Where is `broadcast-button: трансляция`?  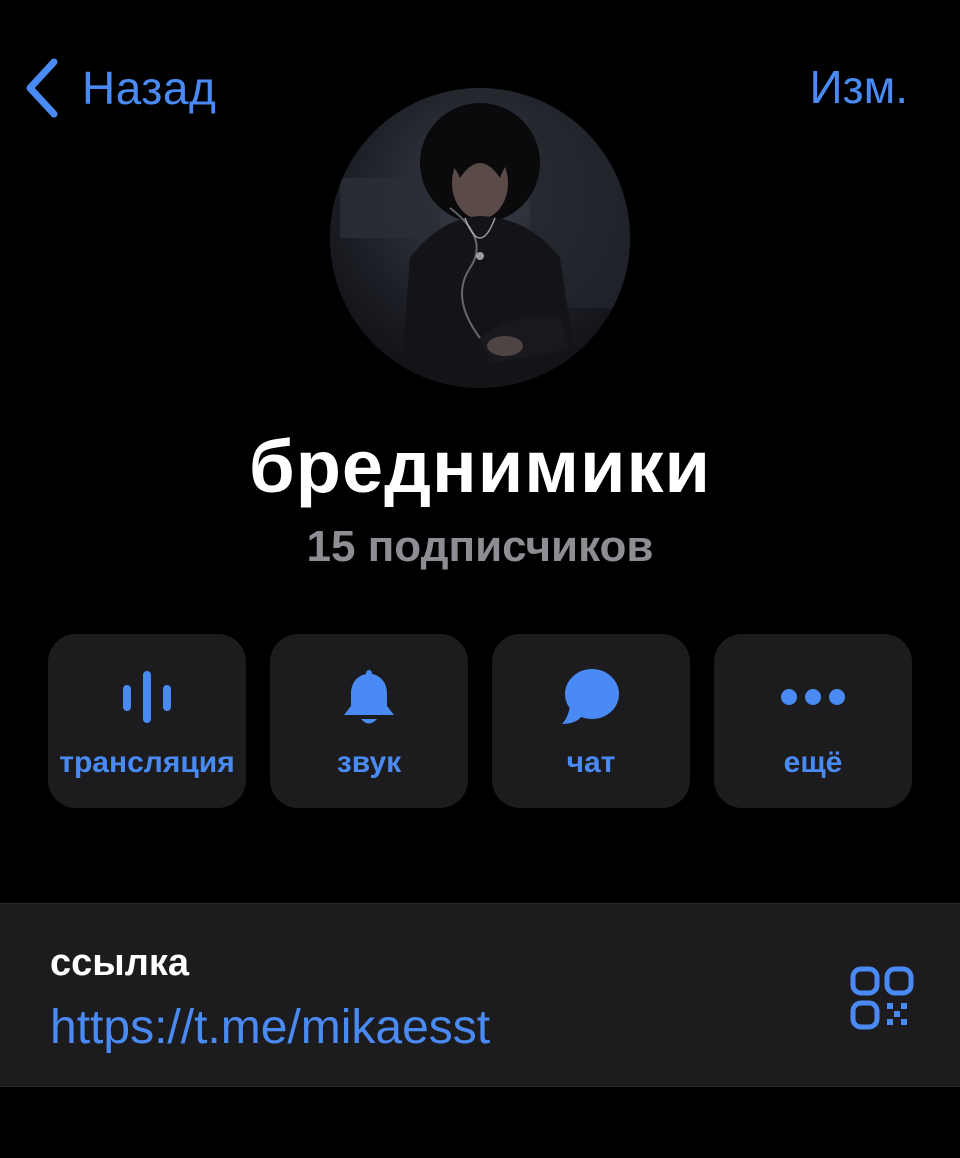 broadcast-button: трансляция is located at coordinates (147, 721).